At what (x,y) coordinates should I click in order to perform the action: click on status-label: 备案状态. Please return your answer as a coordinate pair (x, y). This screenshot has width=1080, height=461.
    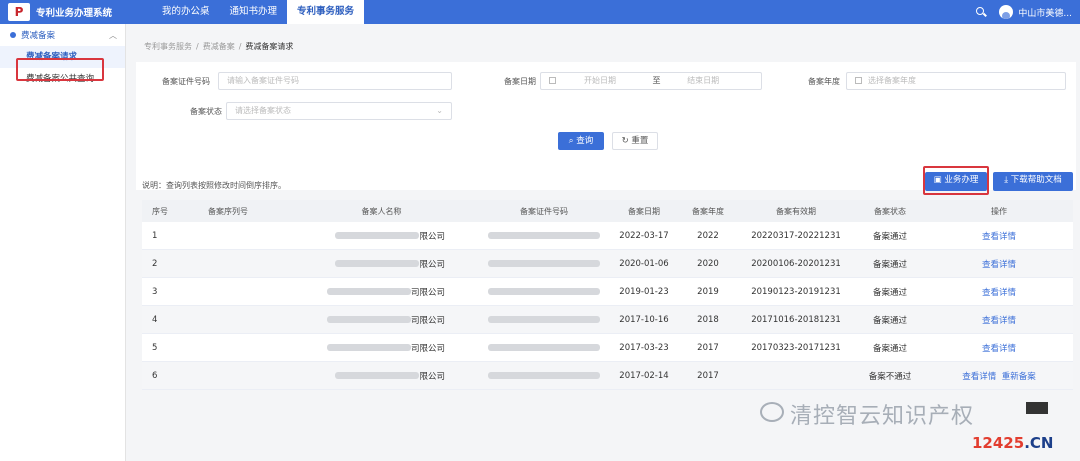
    Looking at the image, I should click on (206, 111).